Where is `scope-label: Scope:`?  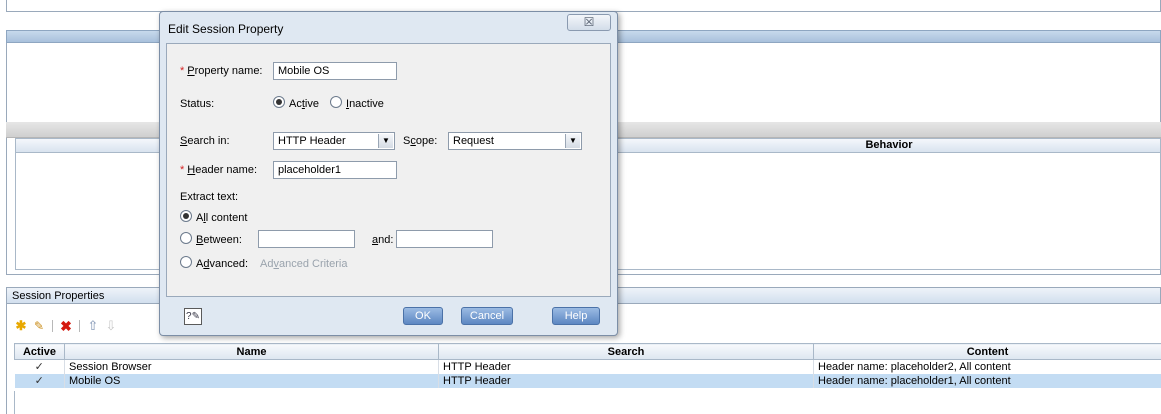 scope-label: Scope: is located at coordinates (420, 141).